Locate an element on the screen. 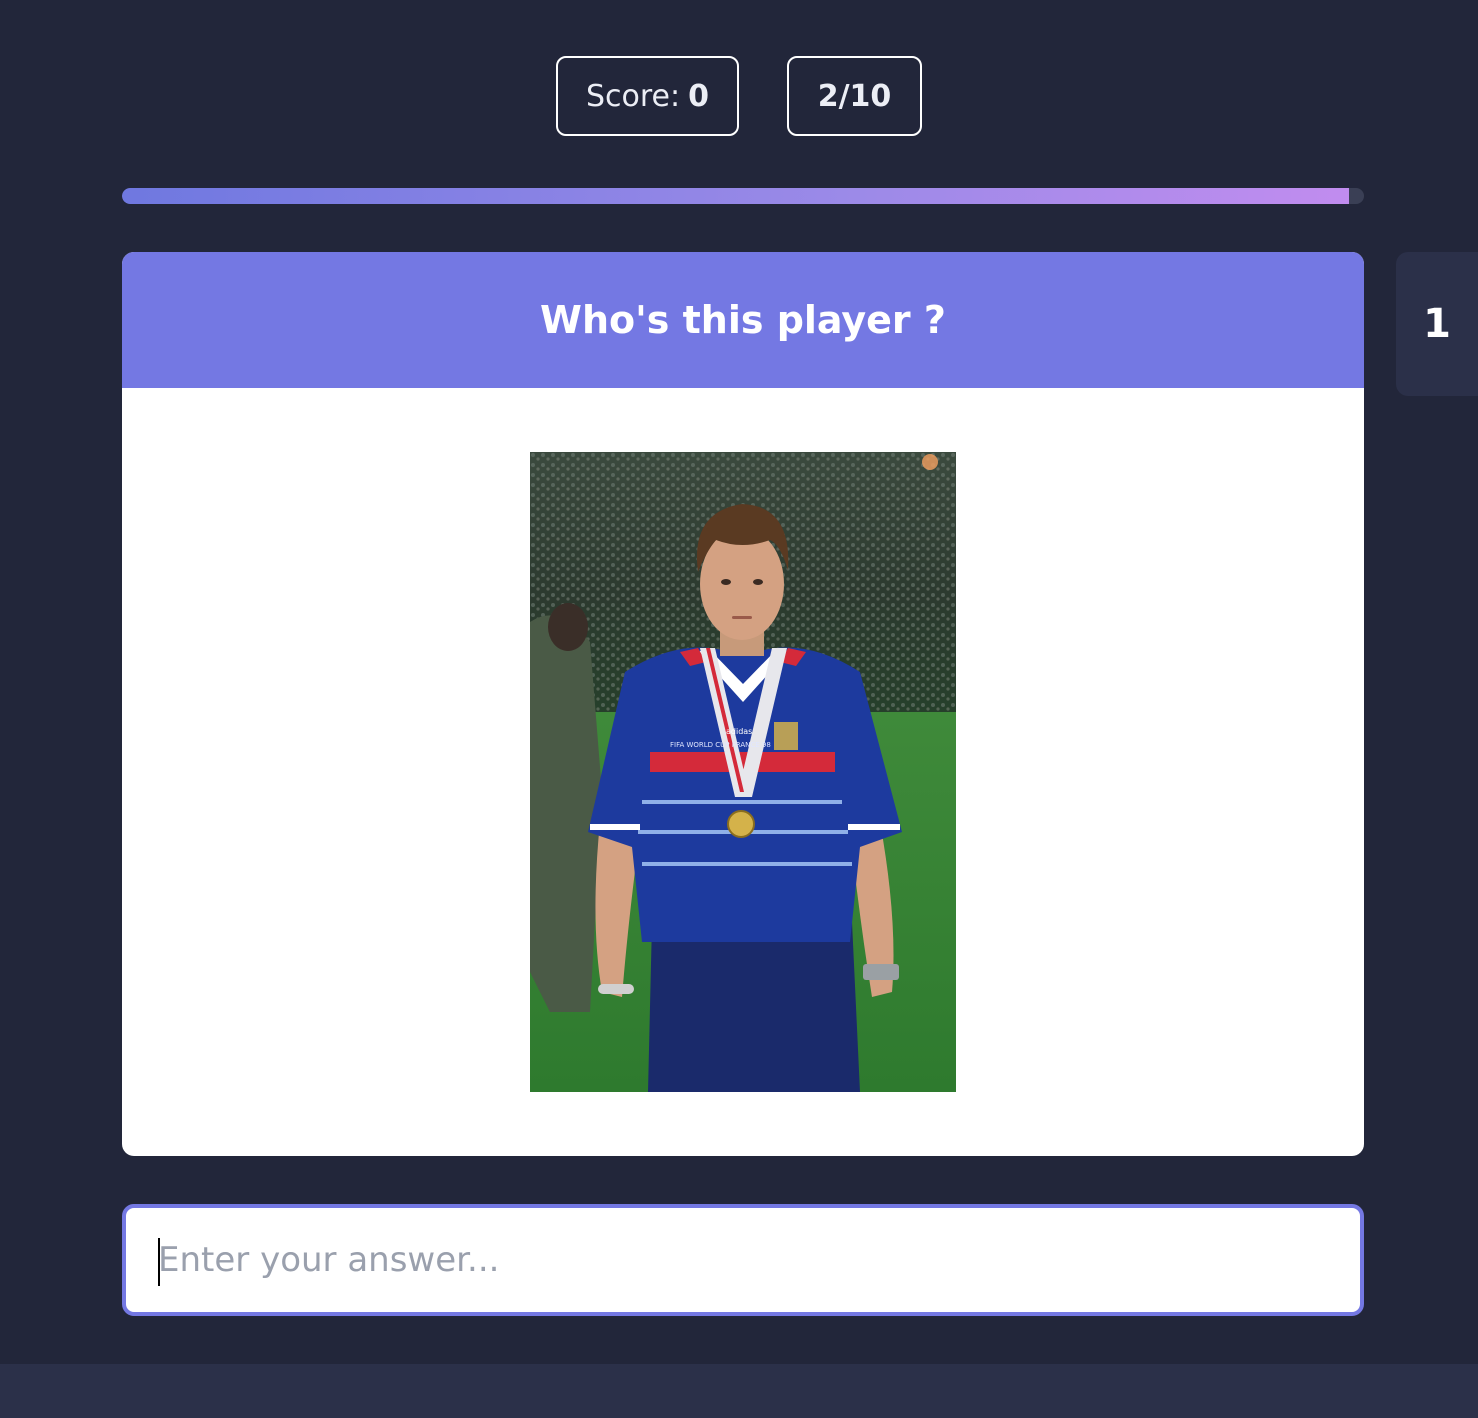  answer-field is located at coordinates (743, 1260).